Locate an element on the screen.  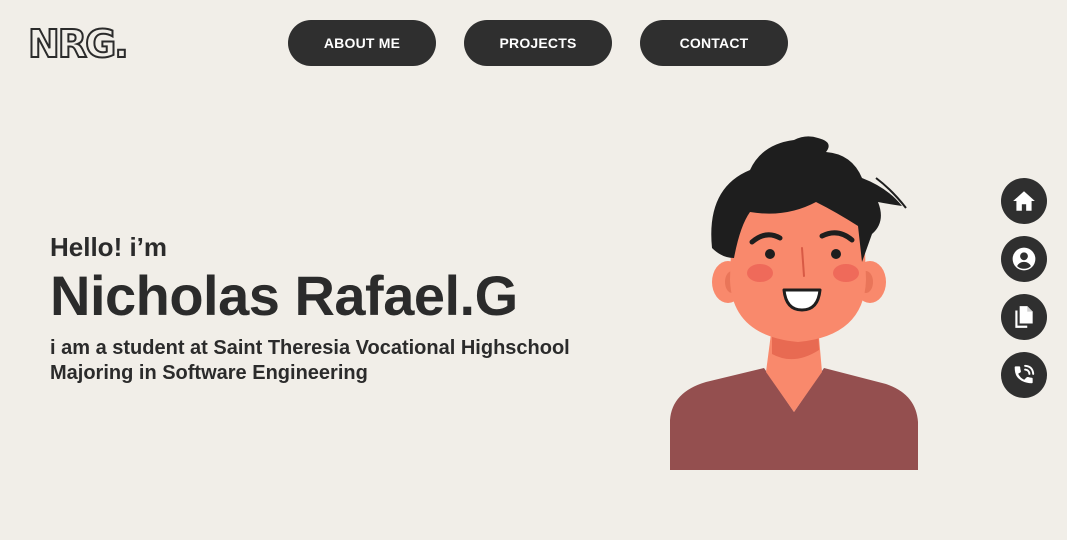
profile-icon is located at coordinates (1024, 259).